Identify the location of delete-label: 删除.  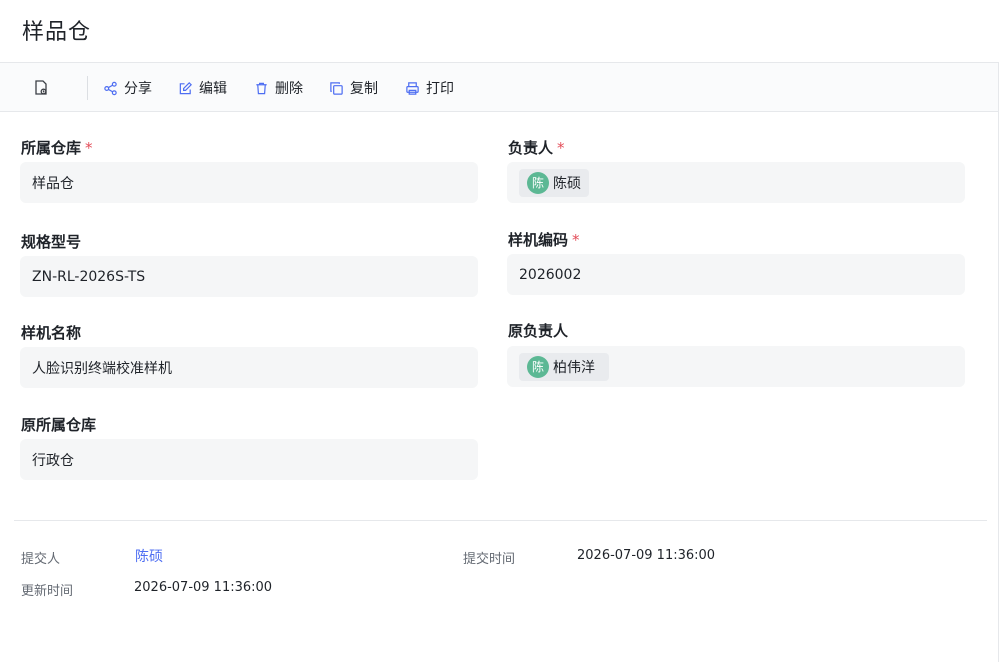
(289, 89).